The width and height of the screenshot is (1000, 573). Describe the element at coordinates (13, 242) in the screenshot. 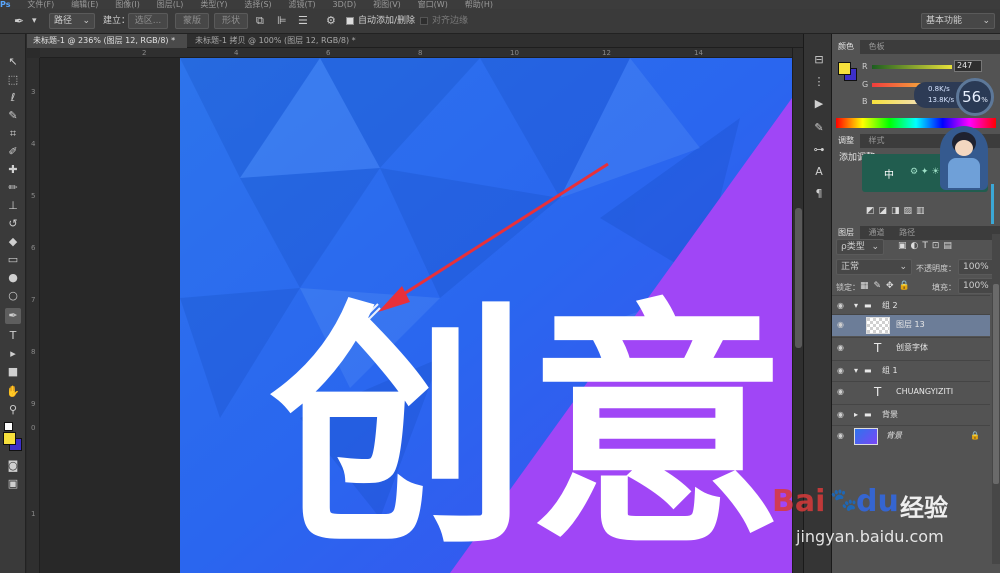

I see `eraser-tool-icon: ◆` at that location.